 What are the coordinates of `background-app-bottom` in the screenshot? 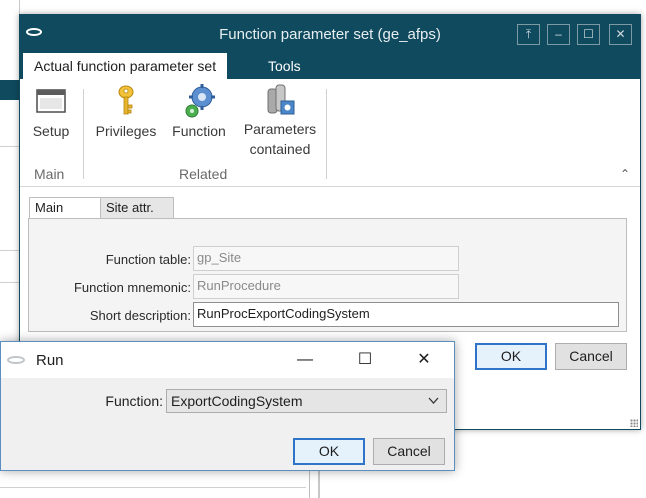 It's located at (155, 484).